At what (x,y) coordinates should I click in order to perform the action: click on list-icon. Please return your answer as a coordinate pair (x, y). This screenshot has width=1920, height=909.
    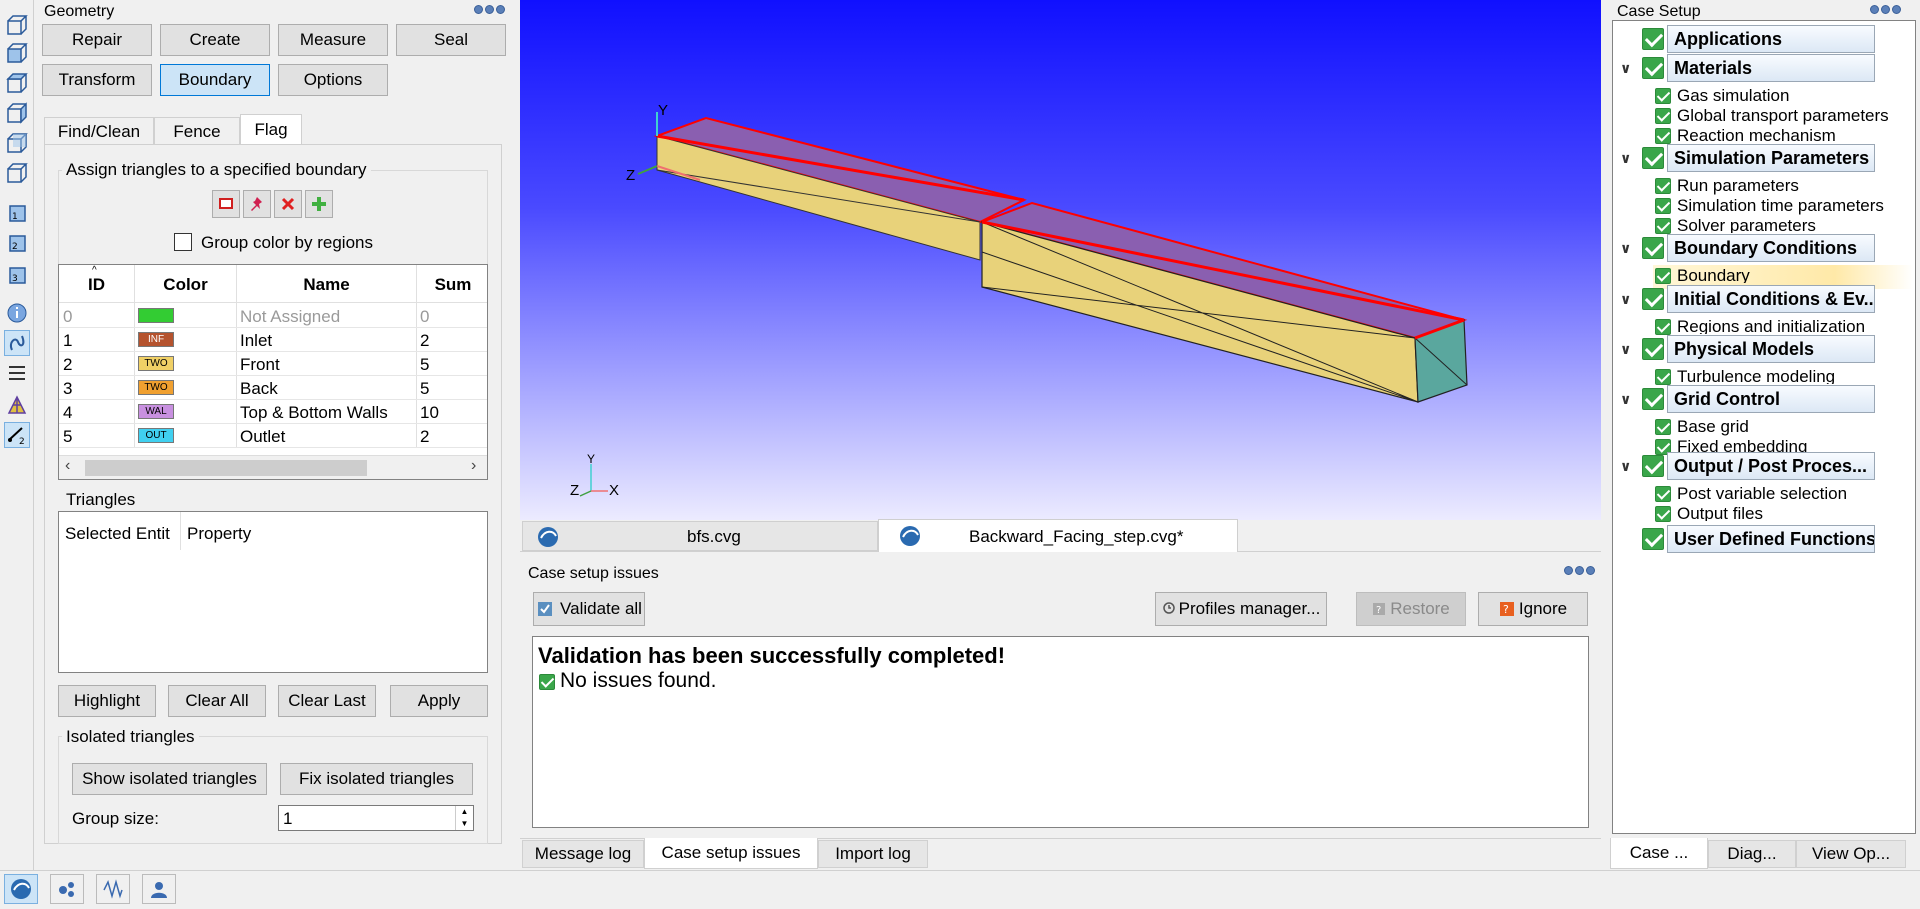
    Looking at the image, I should click on (17, 373).